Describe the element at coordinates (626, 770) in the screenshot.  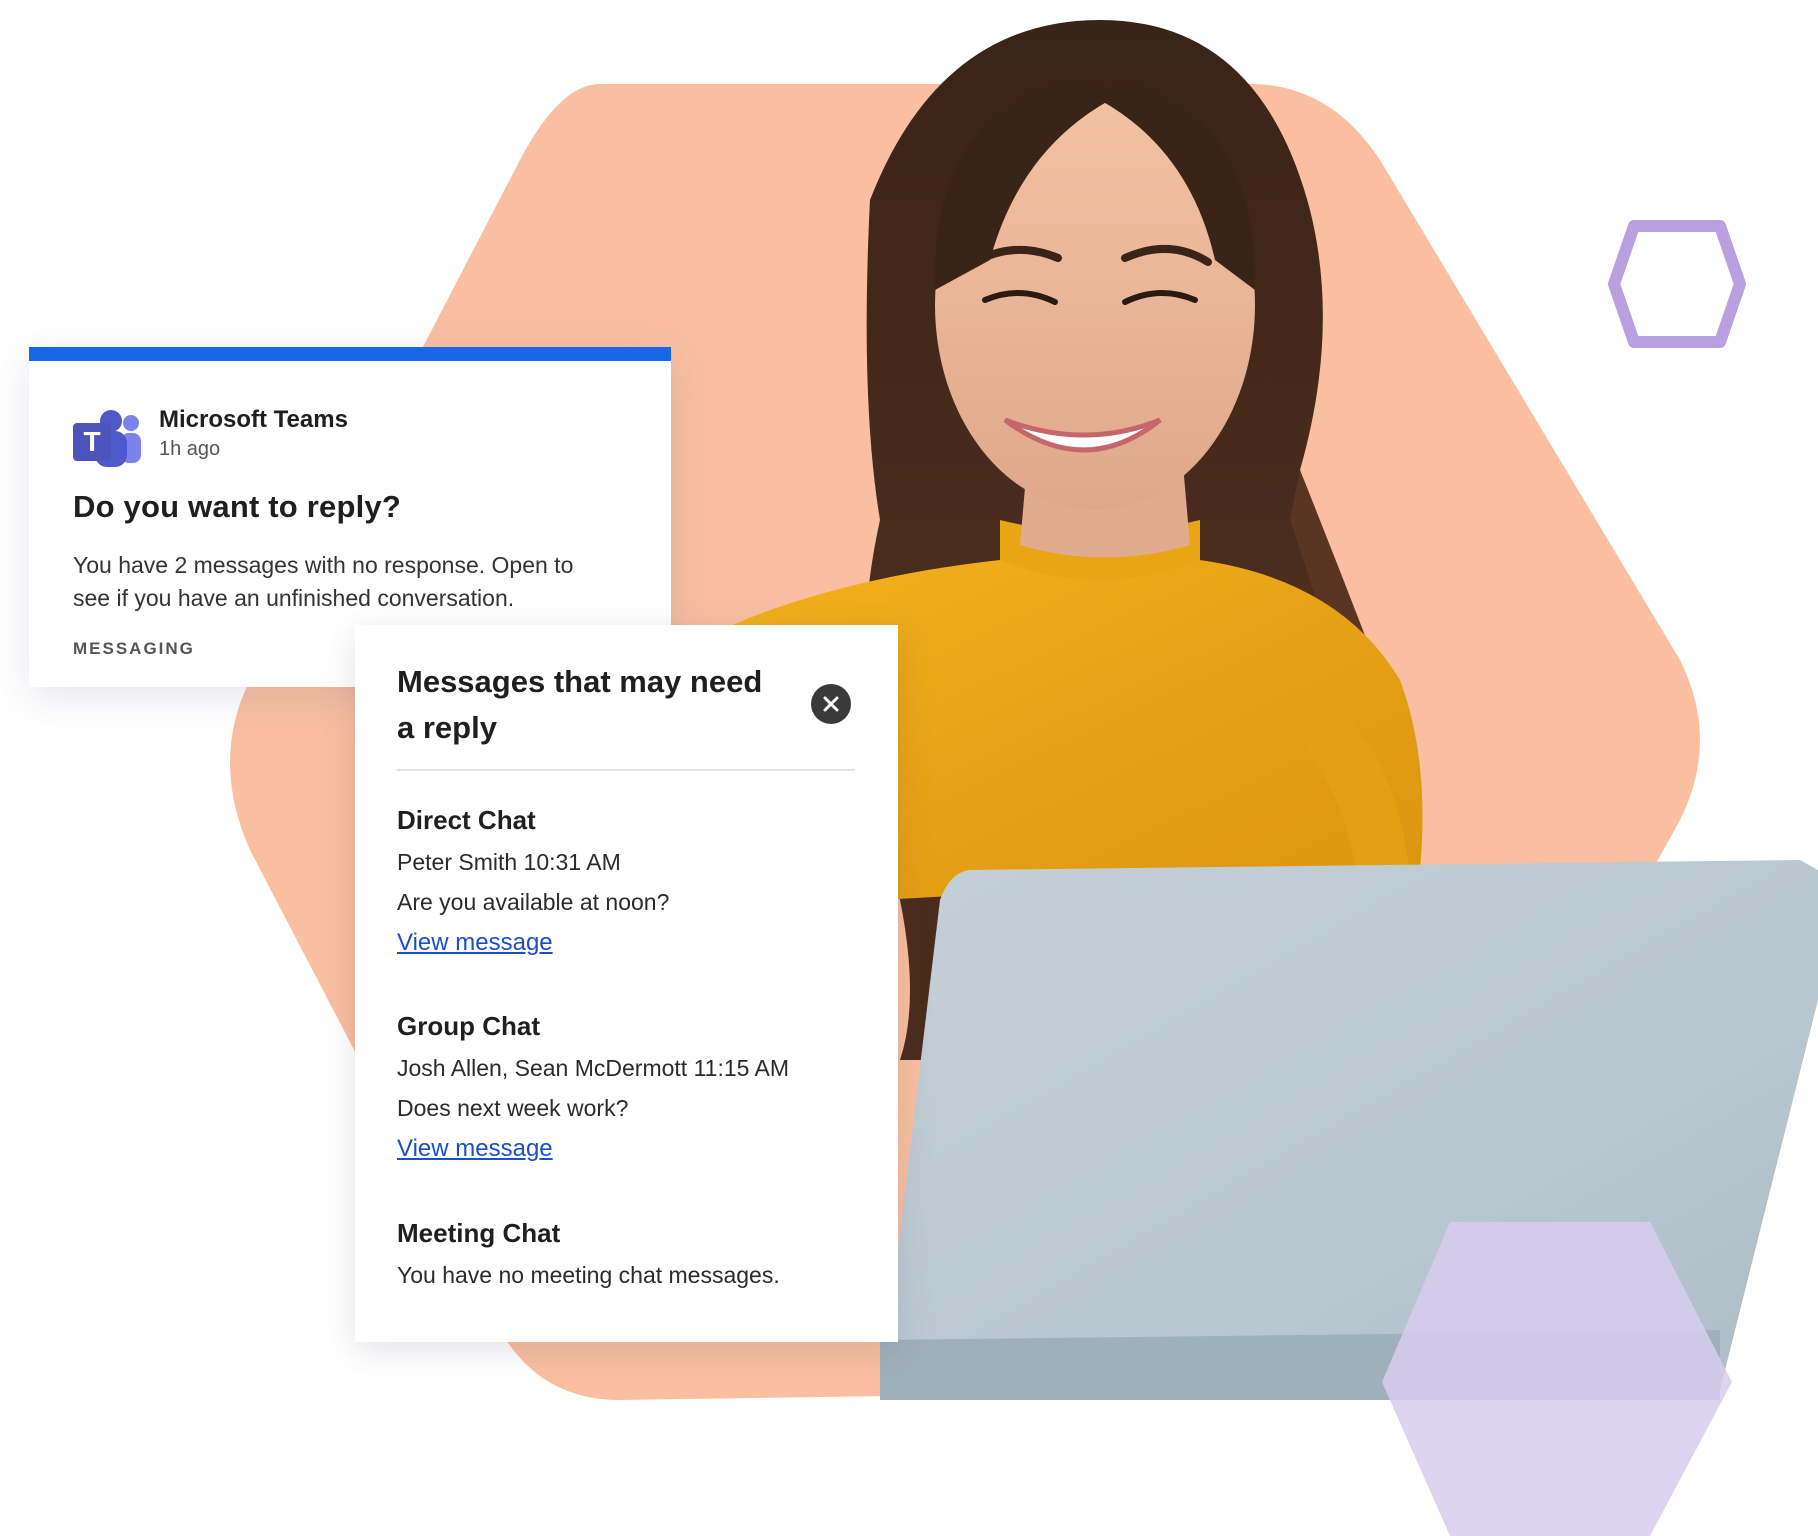
I see `panel-divider` at that location.